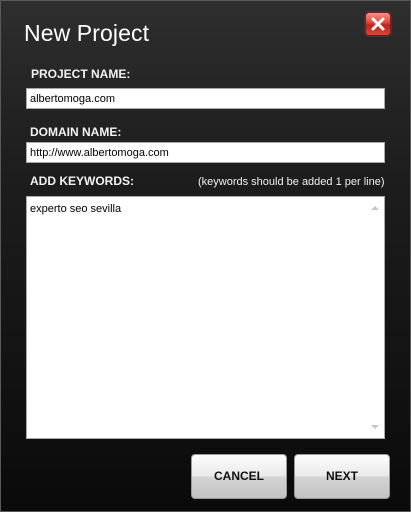 Image resolution: width=411 pixels, height=512 pixels. Describe the element at coordinates (375, 208) in the screenshot. I see `scroll-up-icon` at that location.